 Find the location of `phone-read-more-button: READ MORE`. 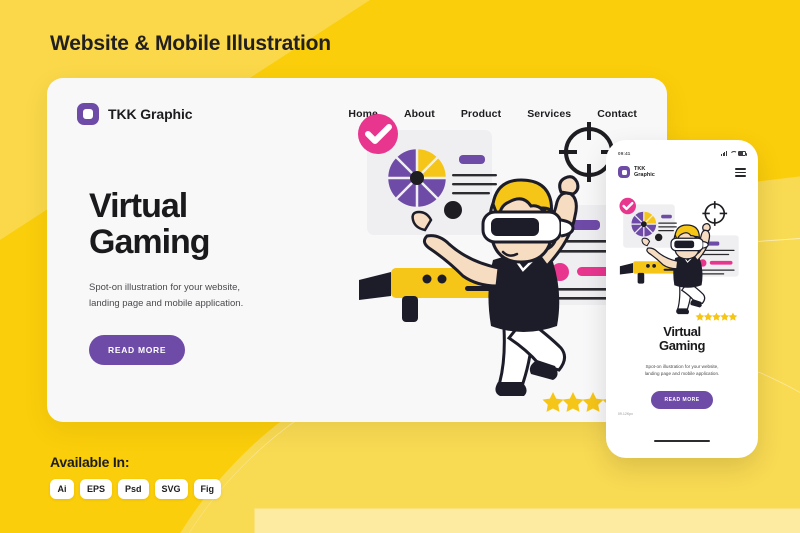

phone-read-more-button: READ MORE is located at coordinates (682, 400).